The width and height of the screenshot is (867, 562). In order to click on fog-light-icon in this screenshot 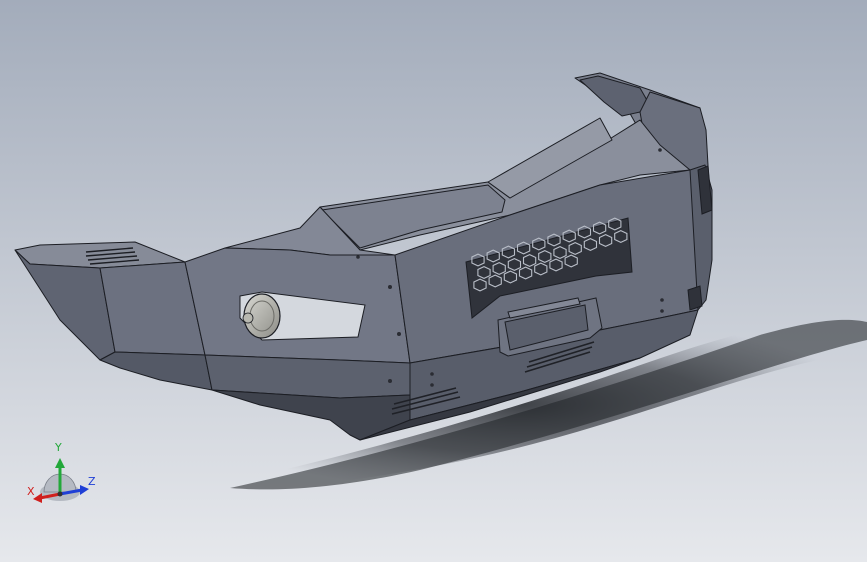, I will do `click(261, 316)`.